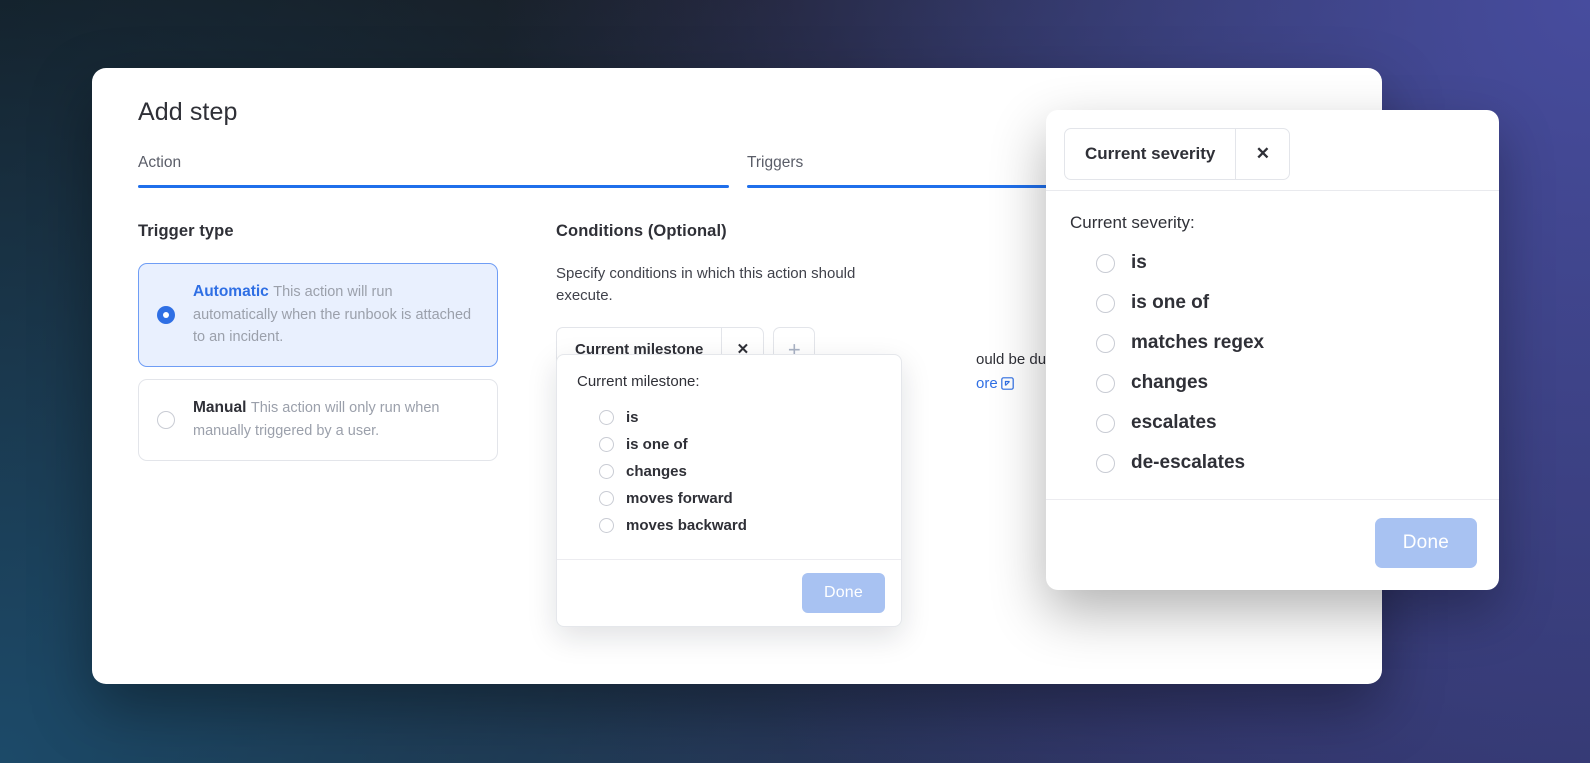 The image size is (1590, 763). Describe the element at coordinates (1132, 222) in the screenshot. I see `current-severity-prompt: Current severity:` at that location.